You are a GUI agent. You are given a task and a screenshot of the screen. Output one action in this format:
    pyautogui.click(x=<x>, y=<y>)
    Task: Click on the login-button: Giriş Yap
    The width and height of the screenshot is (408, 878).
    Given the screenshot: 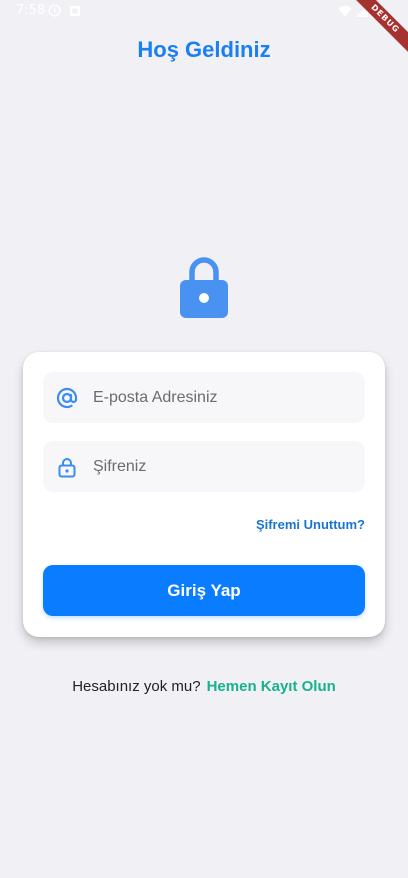 What is the action you would take?
    pyautogui.click(x=204, y=590)
    